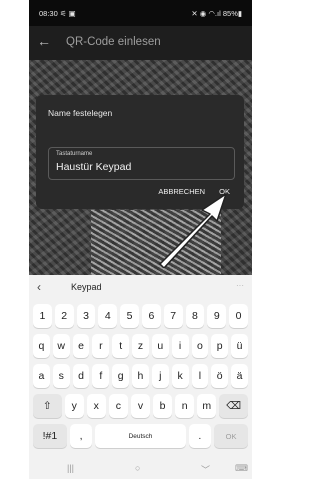 The height and width of the screenshot is (479, 320). What do you see at coordinates (41, 376) in the screenshot?
I see `key: a` at bounding box center [41, 376].